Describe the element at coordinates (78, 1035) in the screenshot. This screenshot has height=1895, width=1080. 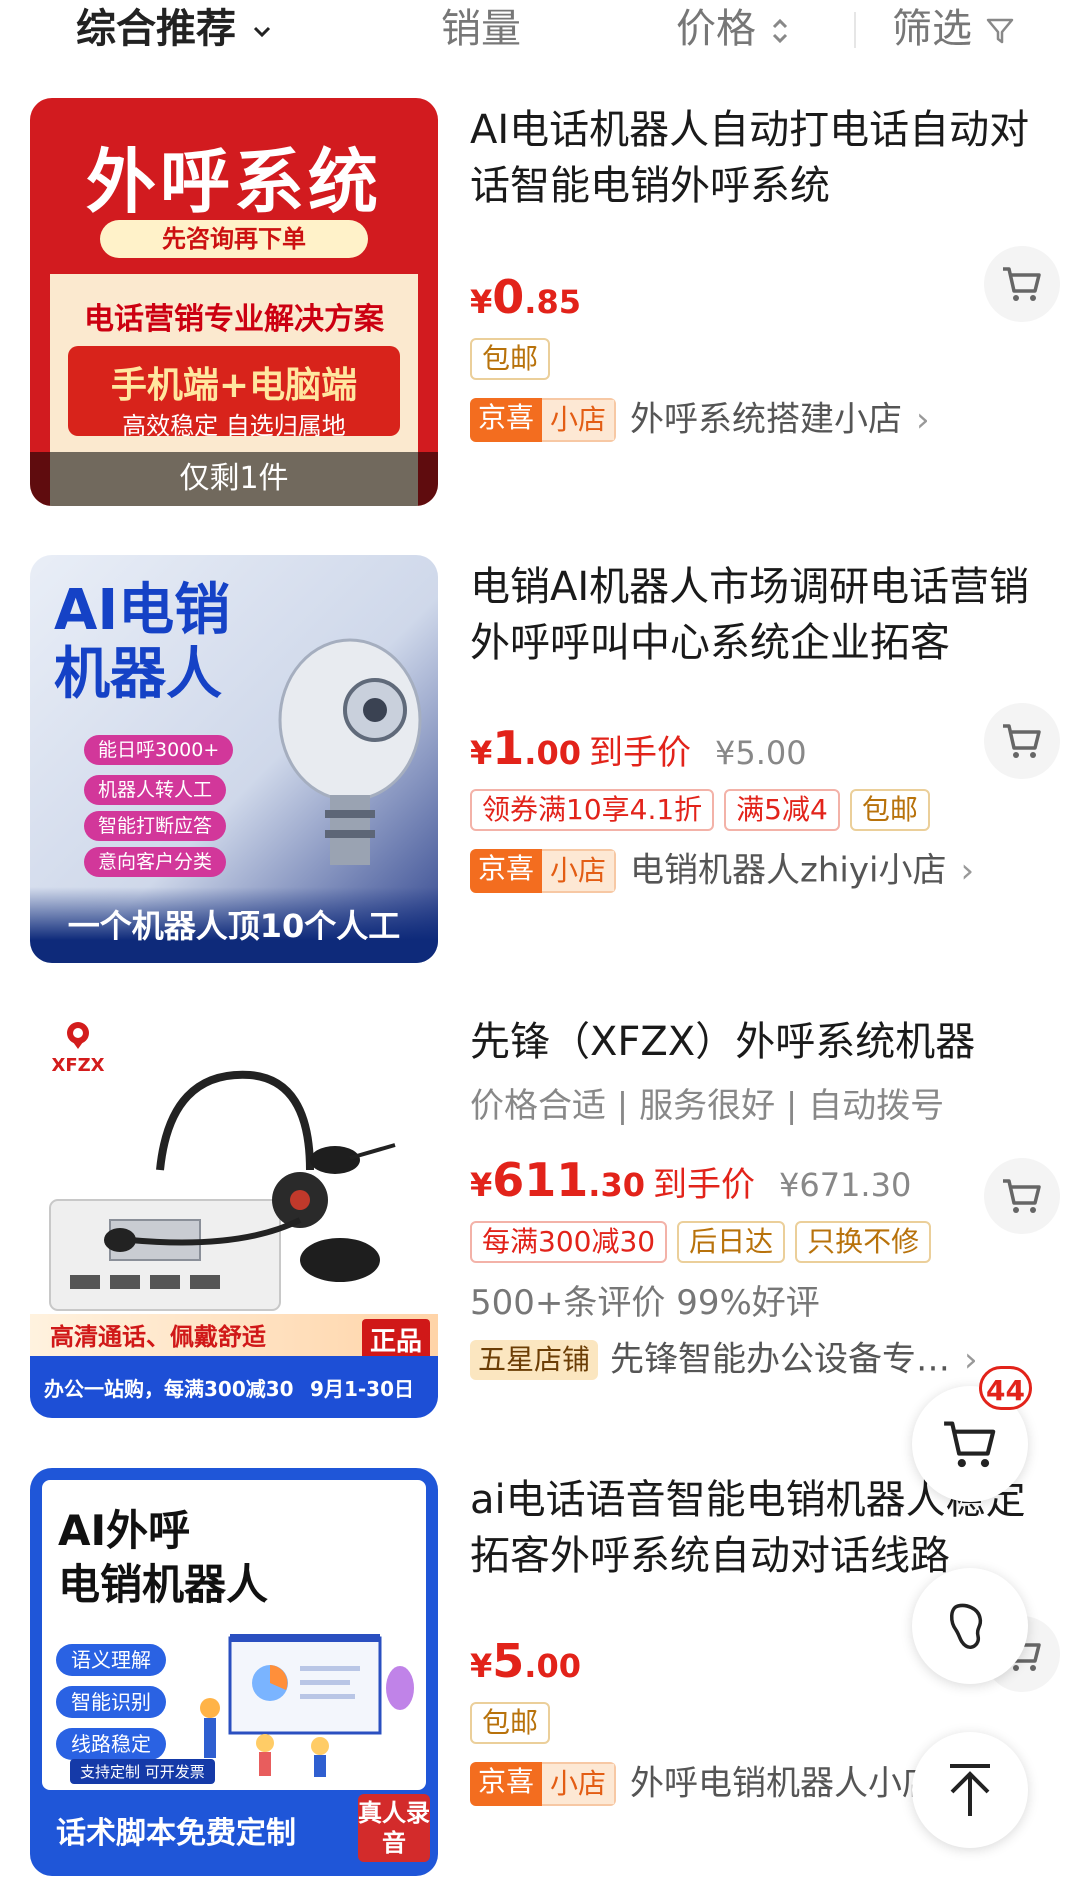
I see `brand-logo-icon` at that location.